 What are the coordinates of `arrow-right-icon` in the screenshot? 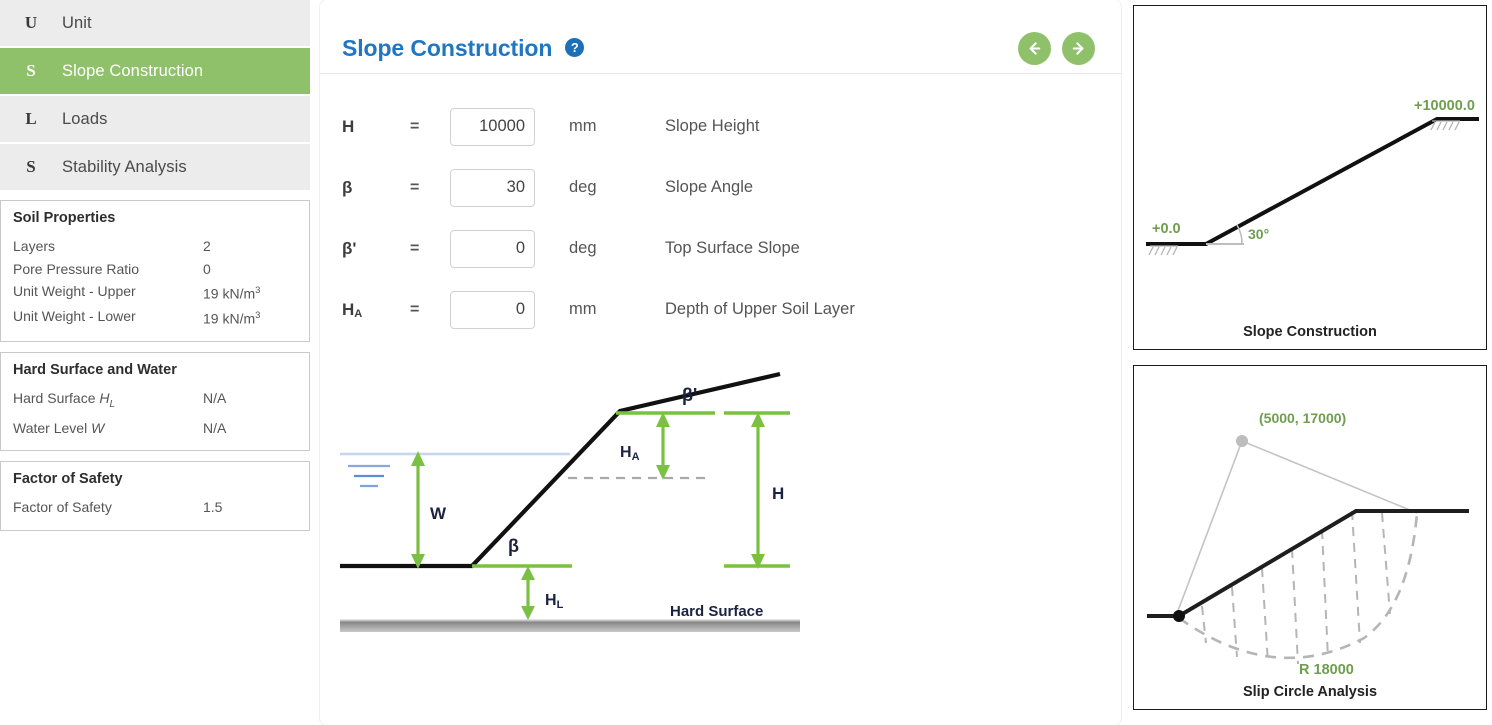 It's located at (1078, 48).